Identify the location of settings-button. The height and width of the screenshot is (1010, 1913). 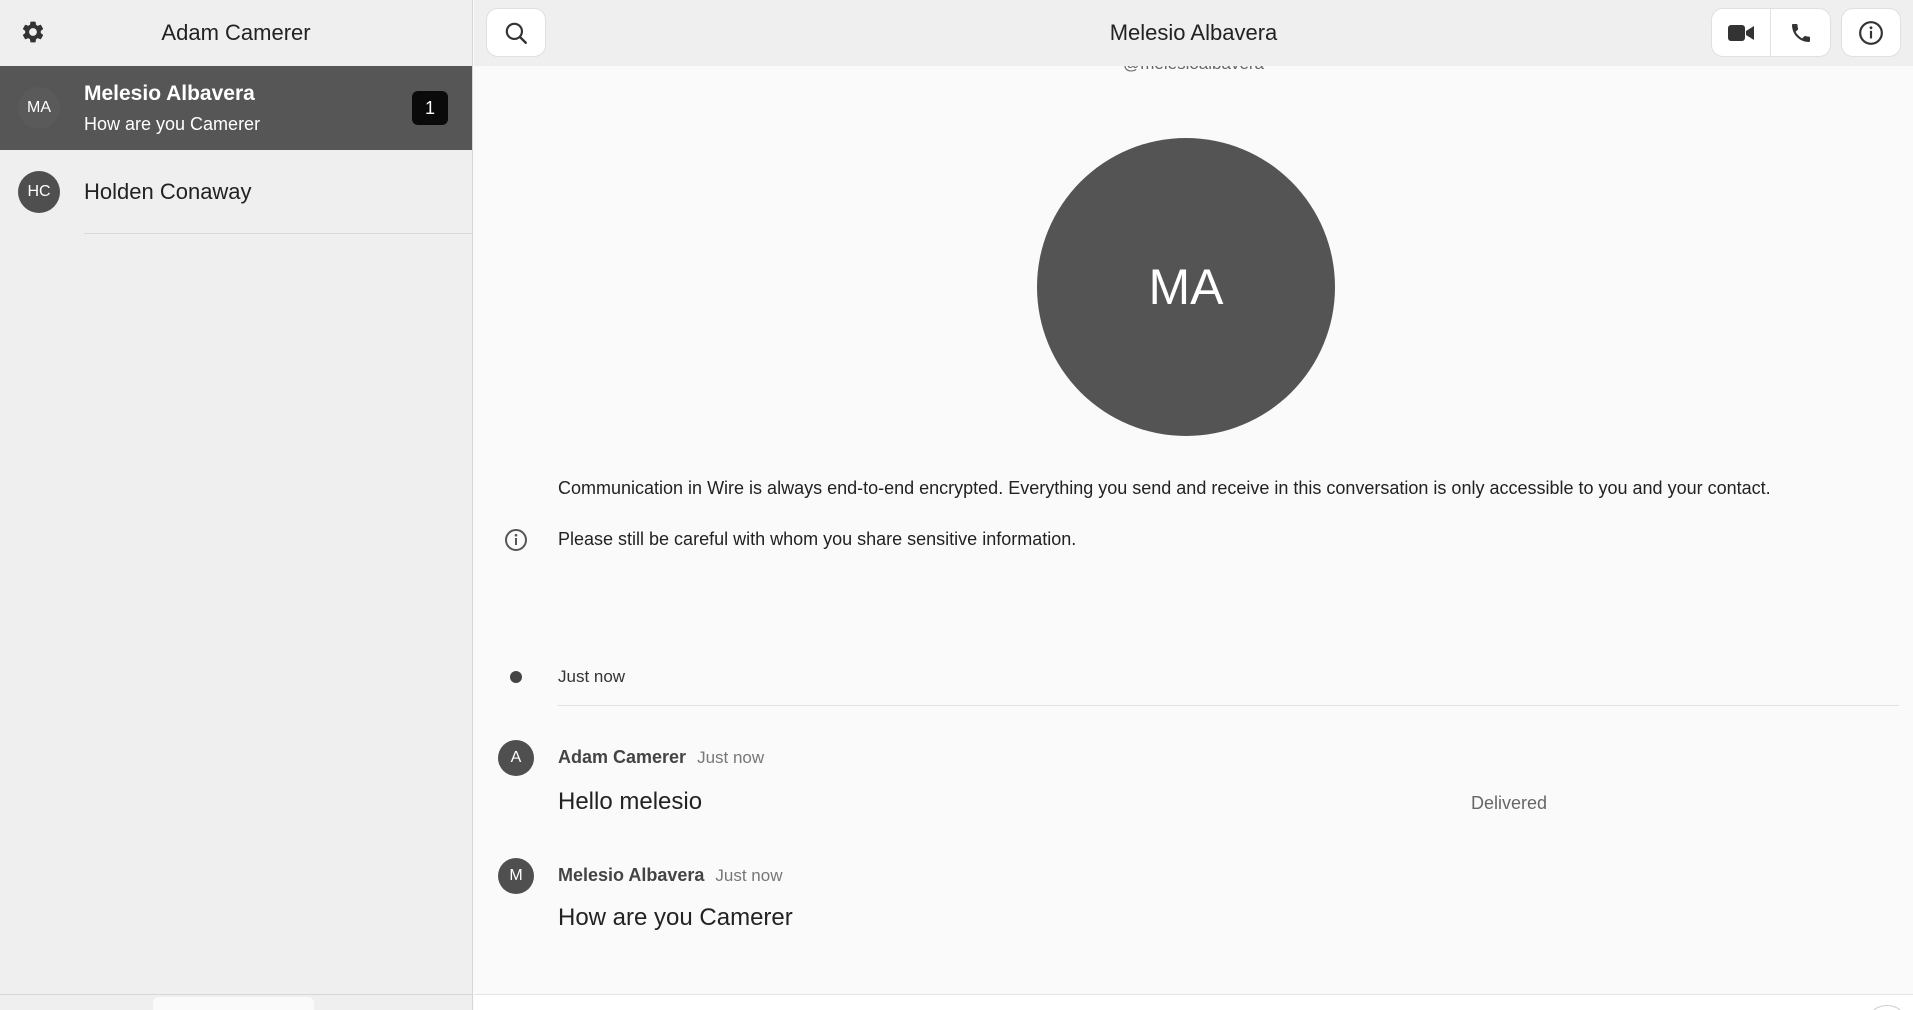
(33, 32).